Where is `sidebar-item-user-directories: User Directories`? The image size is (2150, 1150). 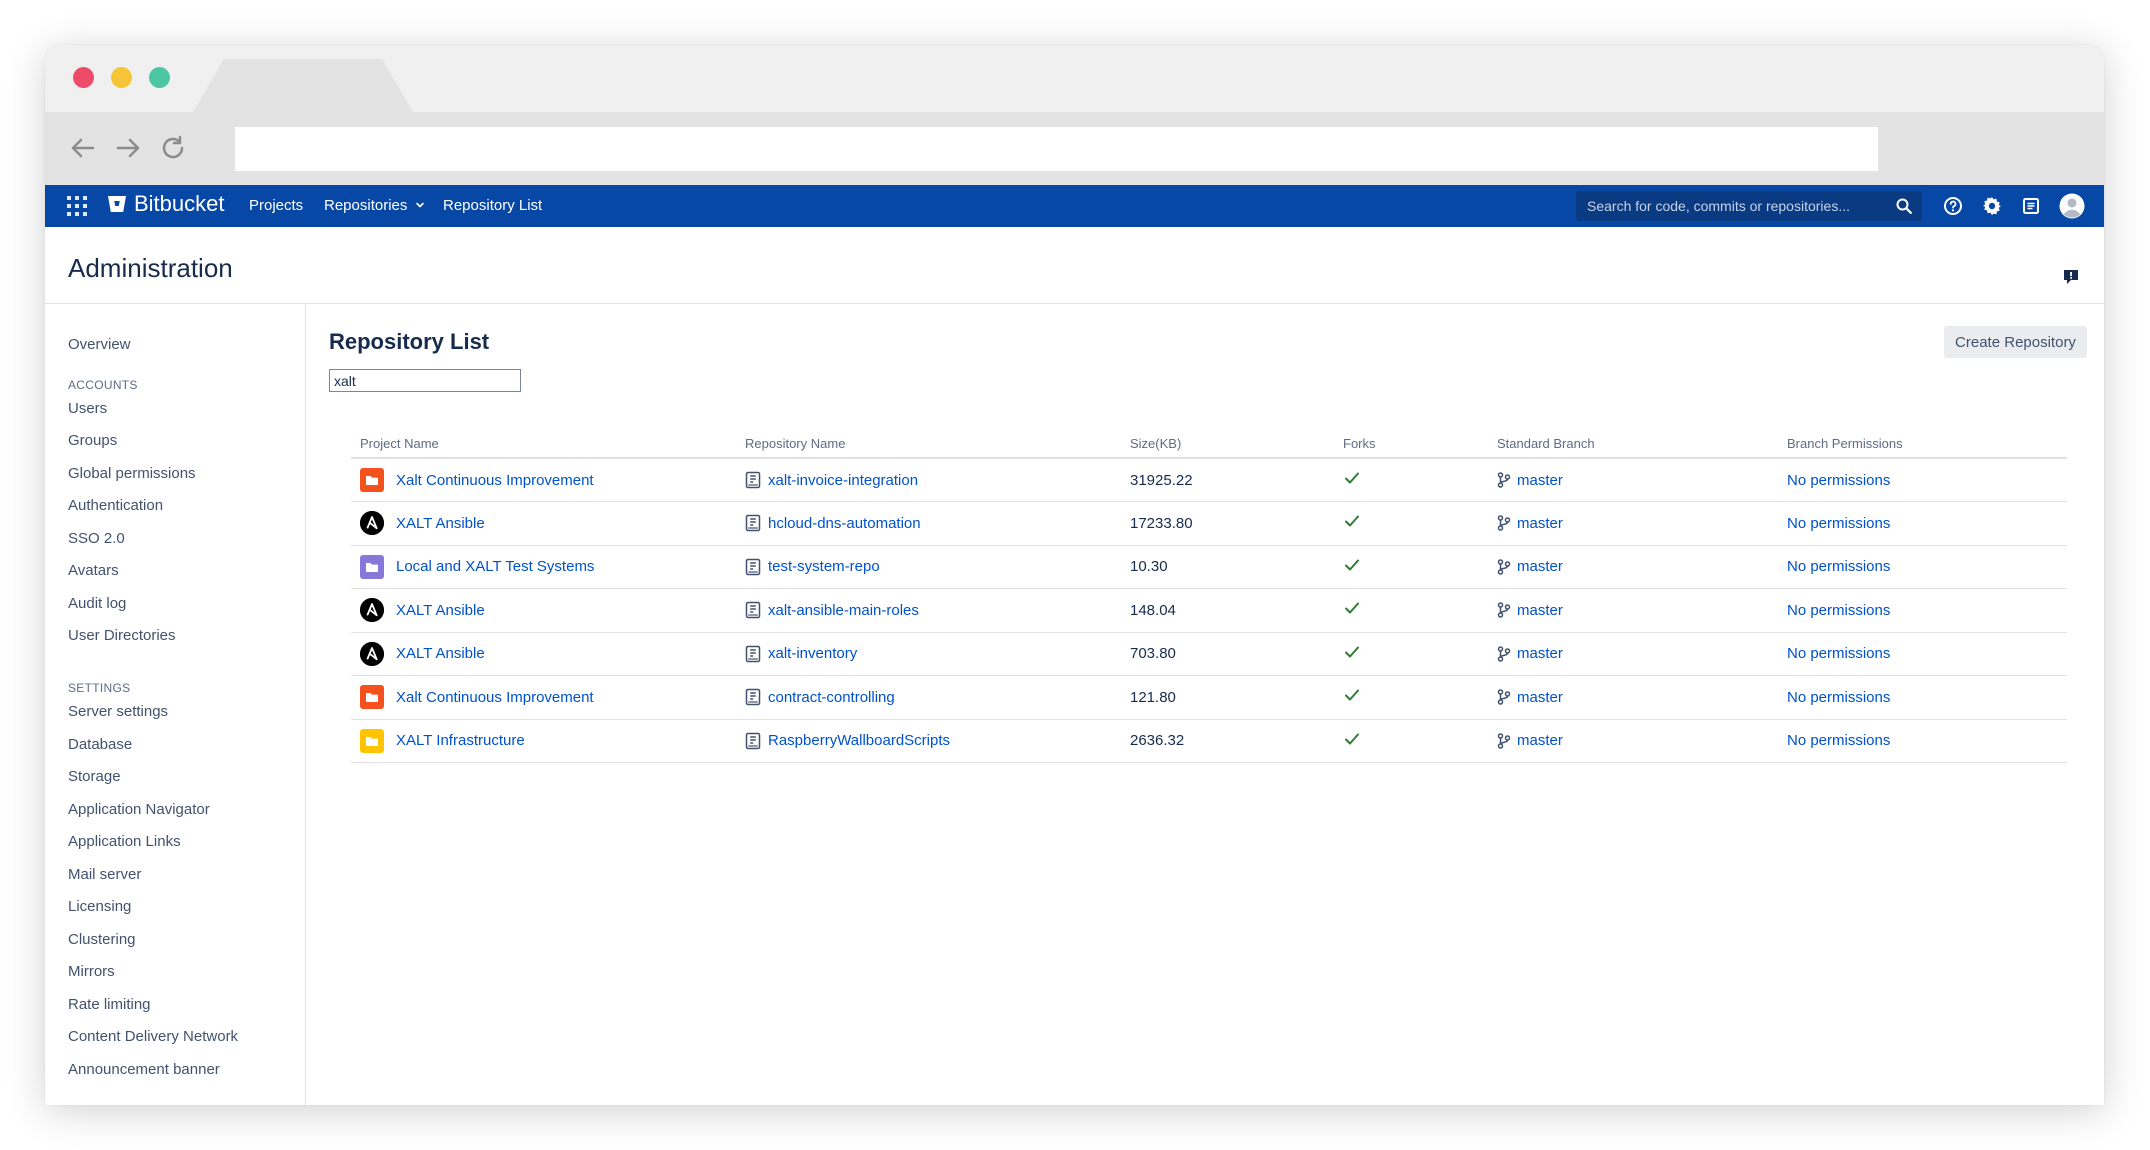 sidebar-item-user-directories: User Directories is located at coordinates (122, 635).